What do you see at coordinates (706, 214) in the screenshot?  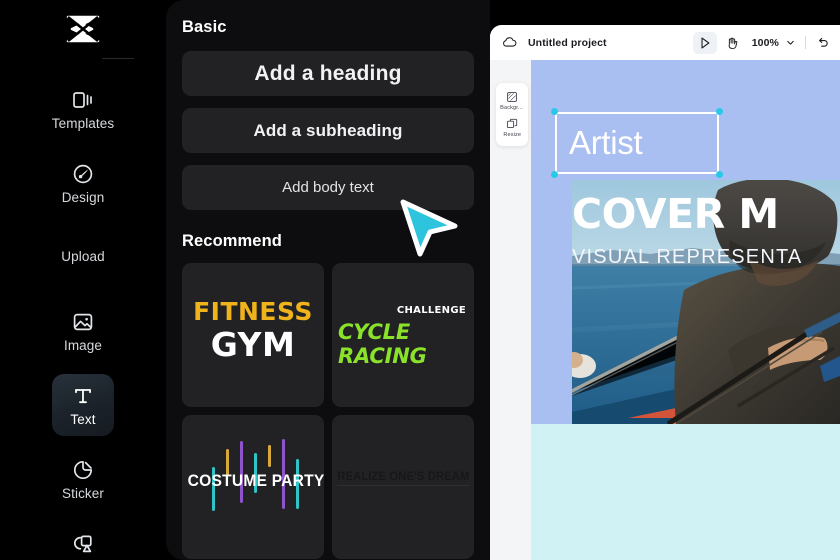 I see `cover-title-text: COVER M` at bounding box center [706, 214].